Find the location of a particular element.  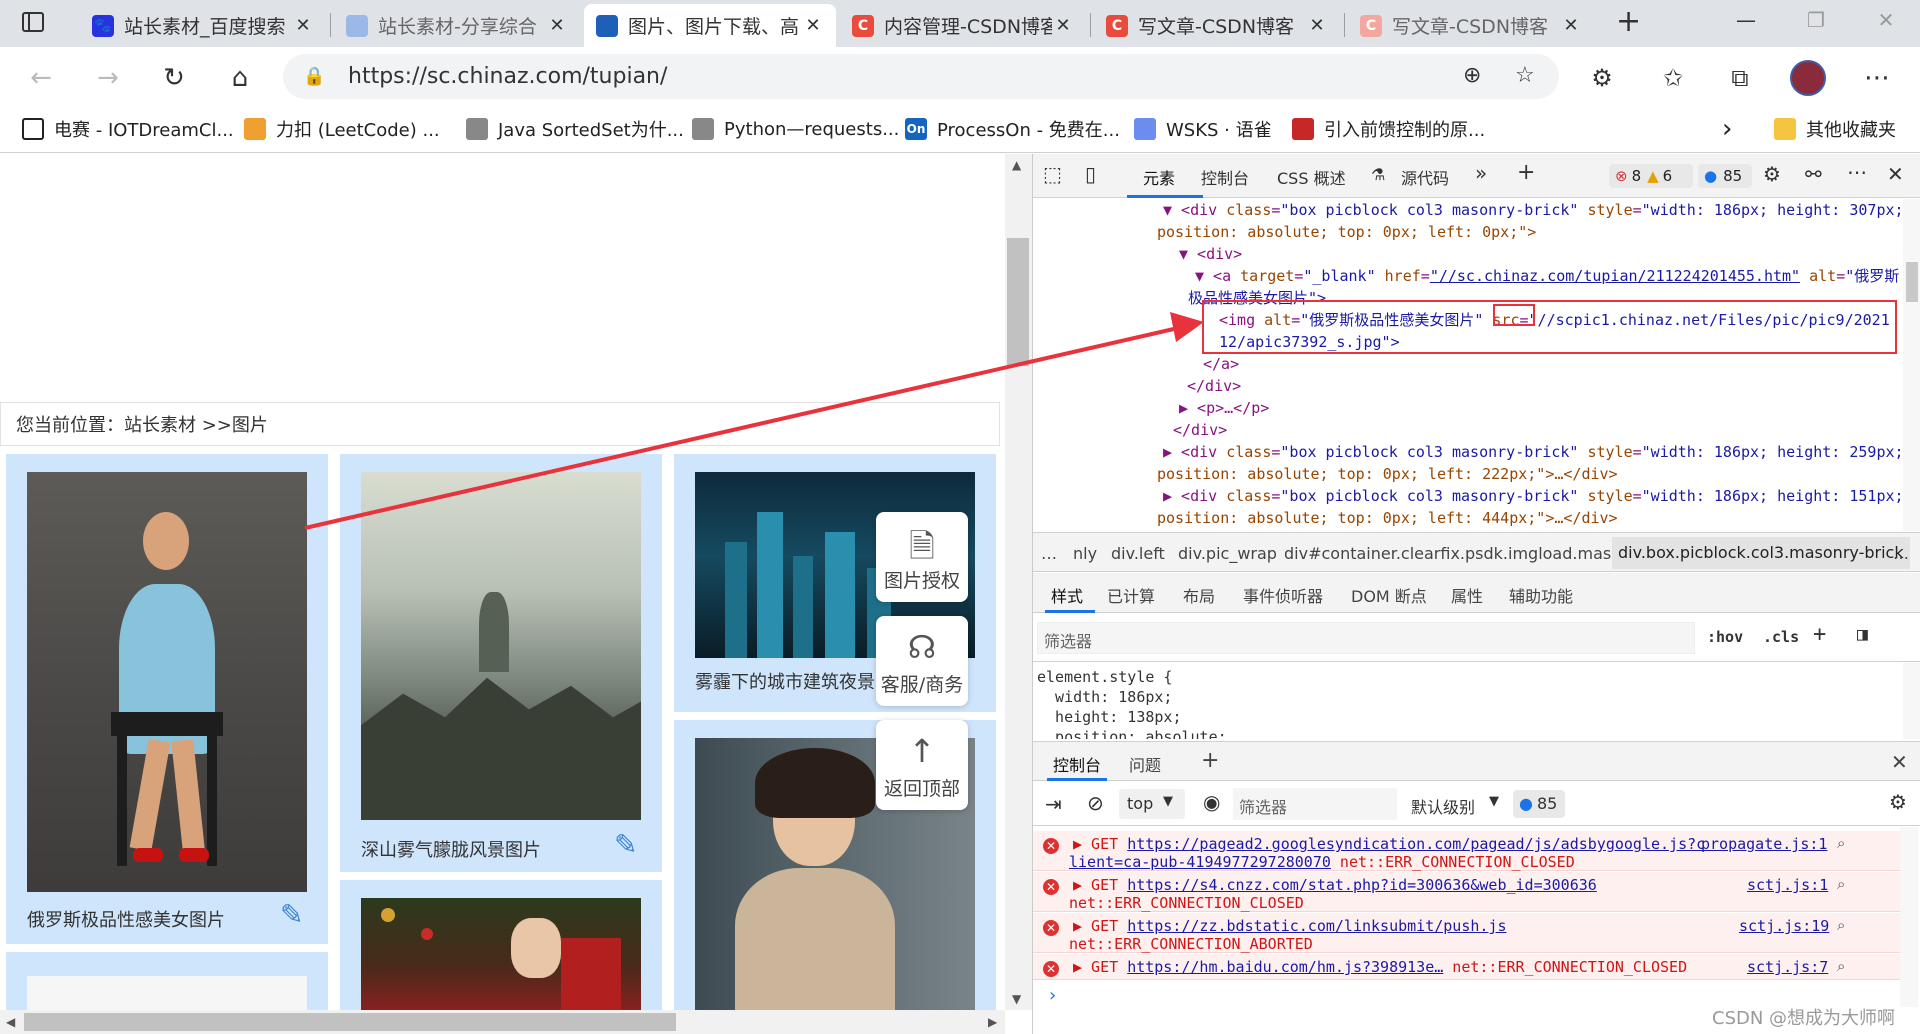

error-source-link: sctj.js:7 is located at coordinates (1787, 967).